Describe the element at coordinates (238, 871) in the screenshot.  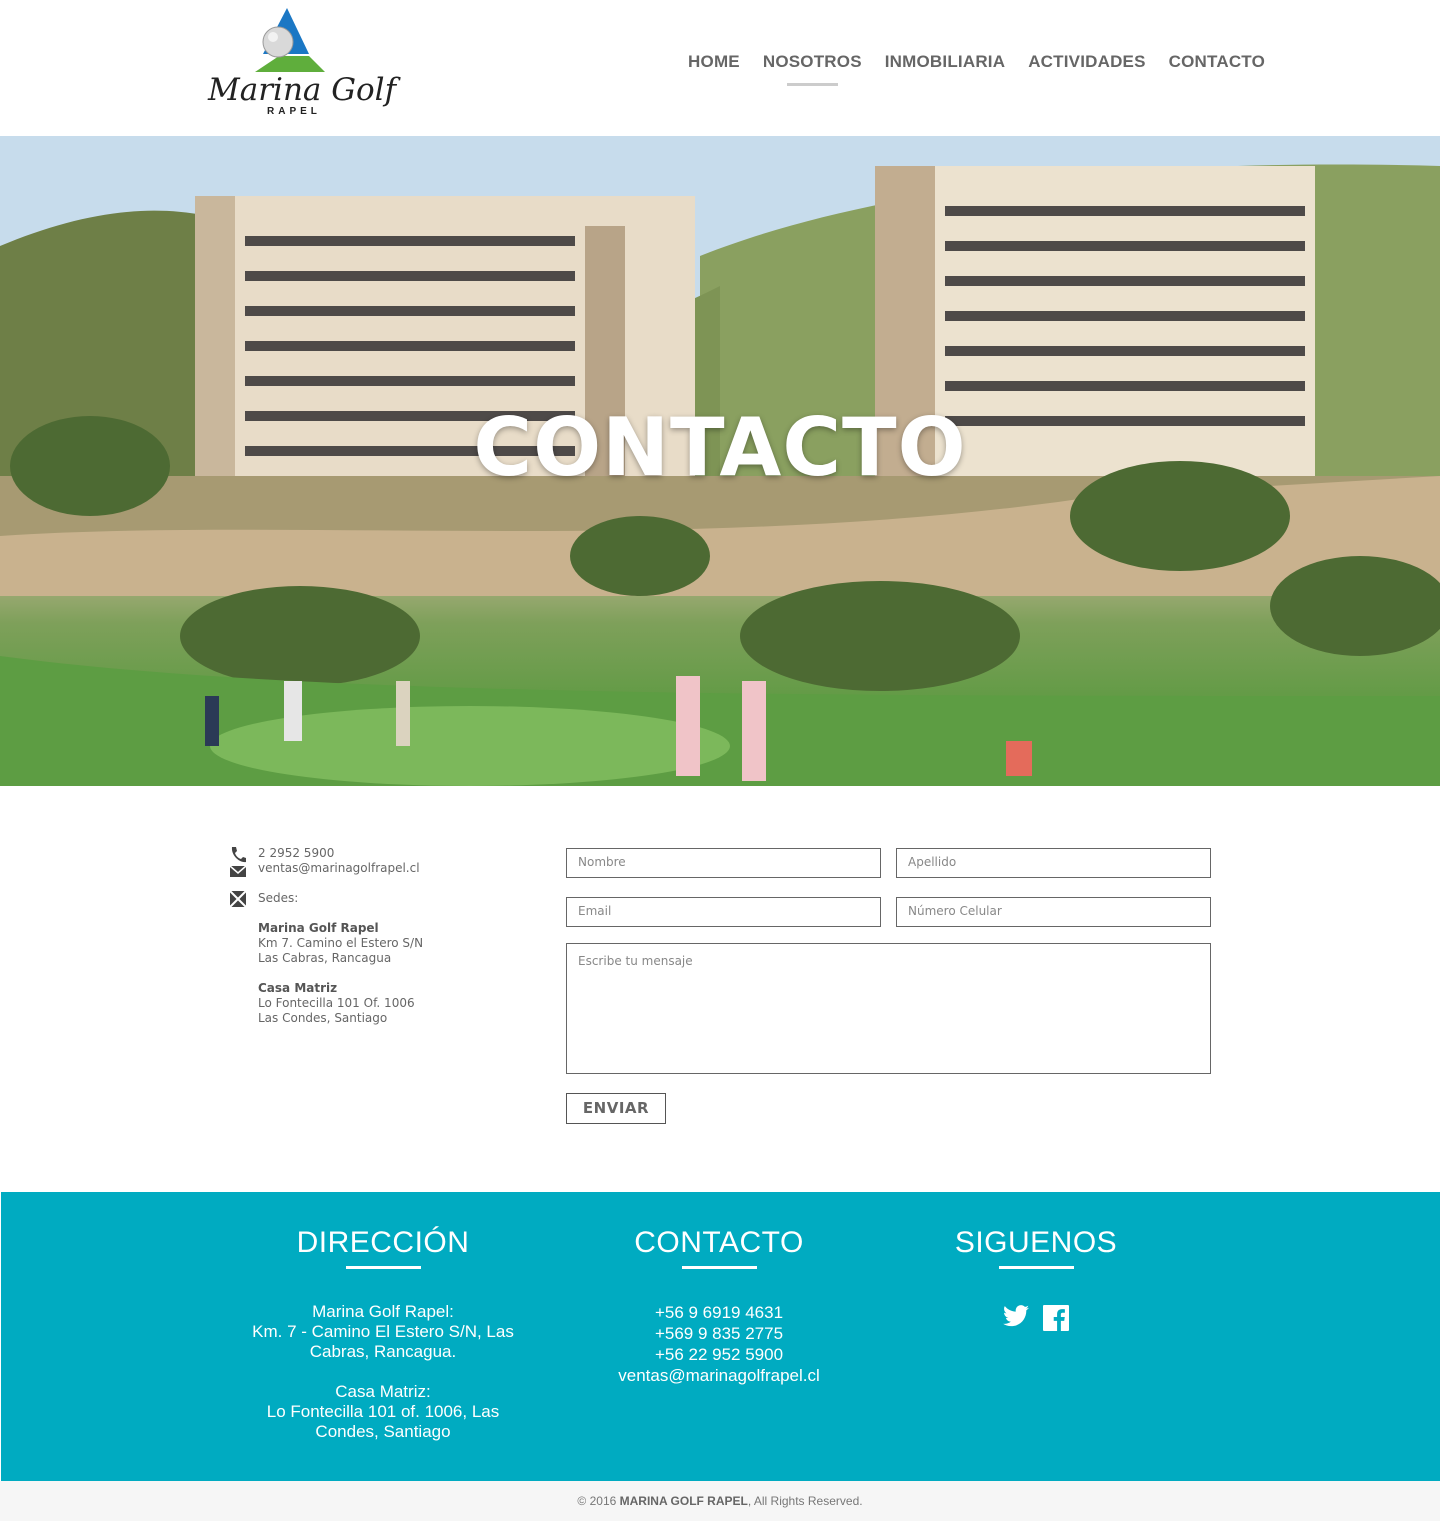
I see `mail-icon` at that location.